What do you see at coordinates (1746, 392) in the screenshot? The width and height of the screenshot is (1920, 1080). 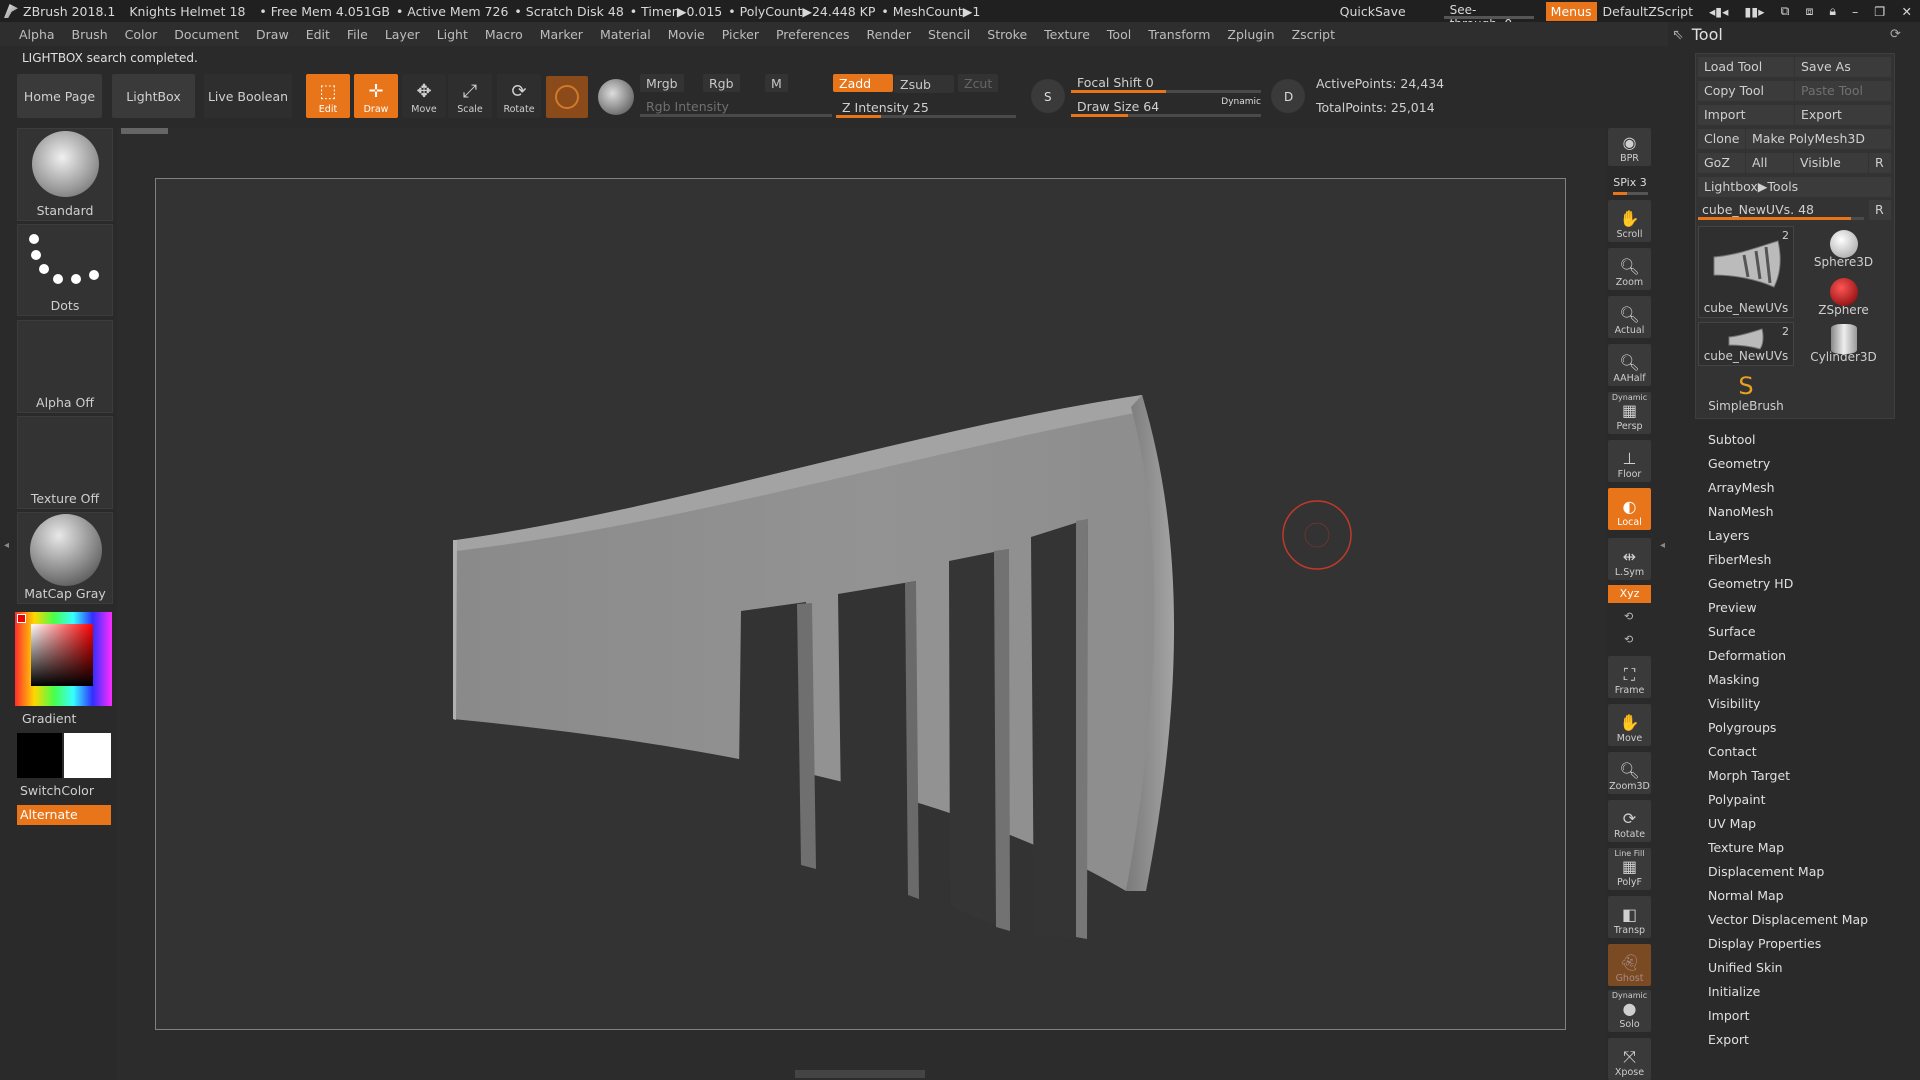 I see `tool-thumb-simplebrush: S SimpleBrush` at bounding box center [1746, 392].